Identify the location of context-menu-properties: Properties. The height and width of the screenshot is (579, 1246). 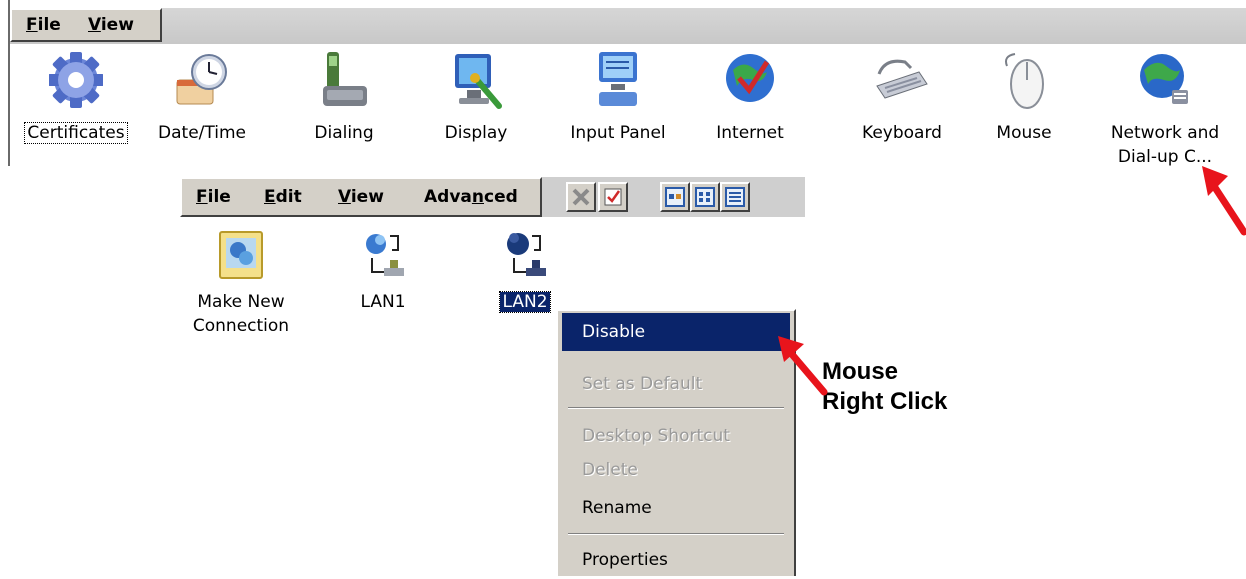
(676, 560).